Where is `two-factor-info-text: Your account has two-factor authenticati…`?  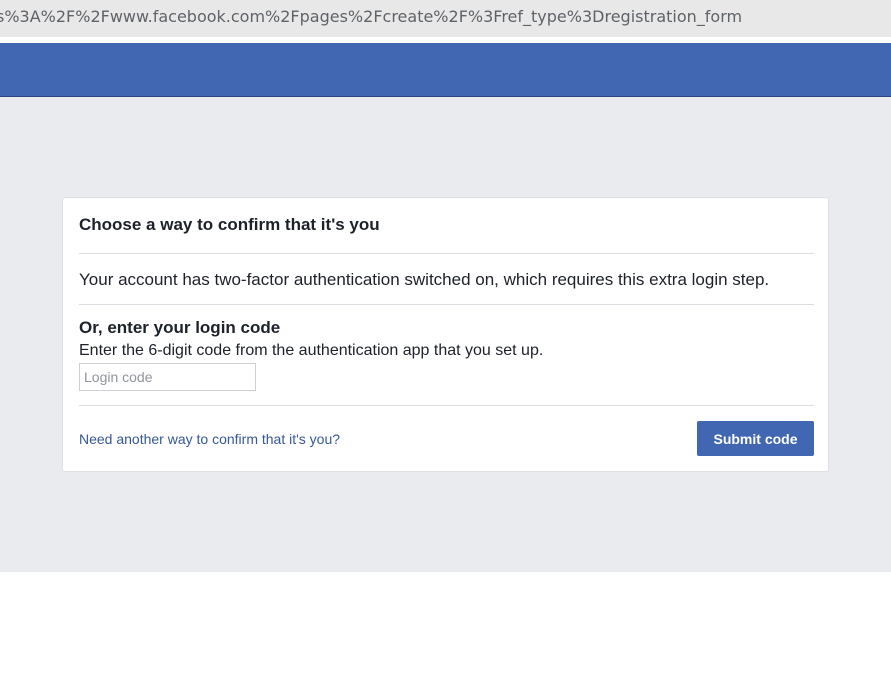 two-factor-info-text: Your account has two-factor authenticati… is located at coordinates (424, 279).